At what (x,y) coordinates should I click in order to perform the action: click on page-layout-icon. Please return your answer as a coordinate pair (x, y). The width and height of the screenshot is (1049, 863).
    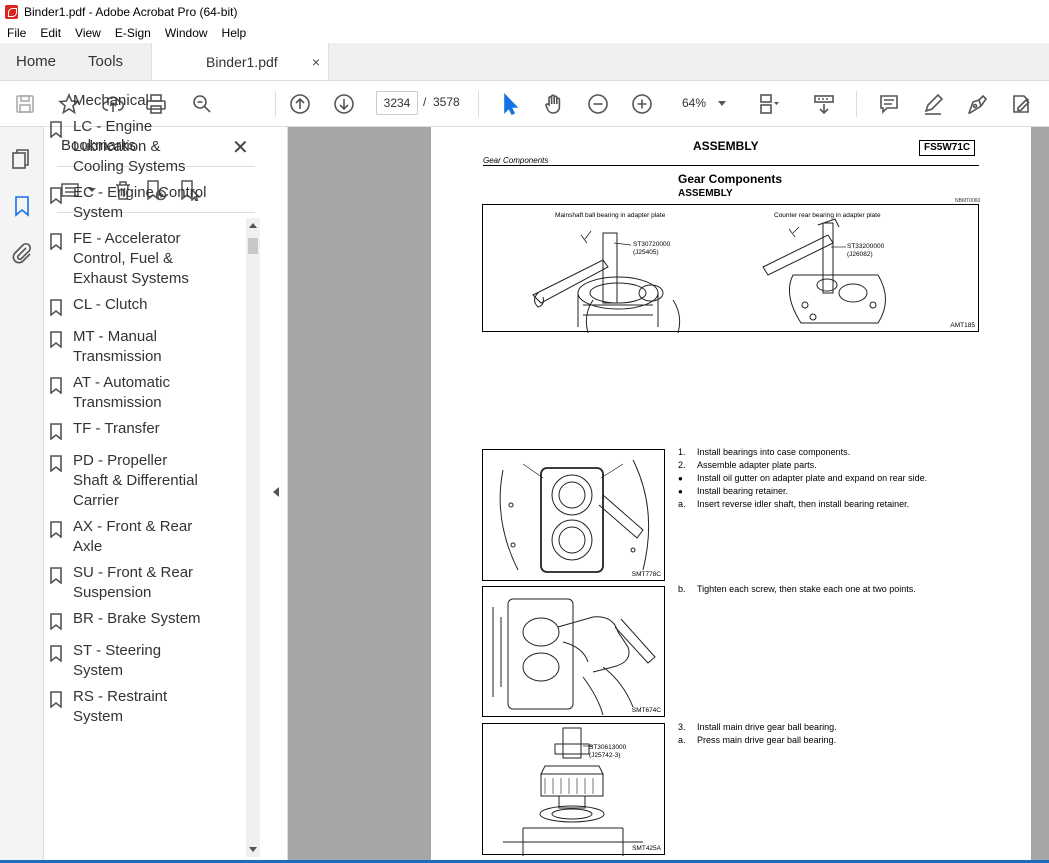
    Looking at the image, I should click on (768, 104).